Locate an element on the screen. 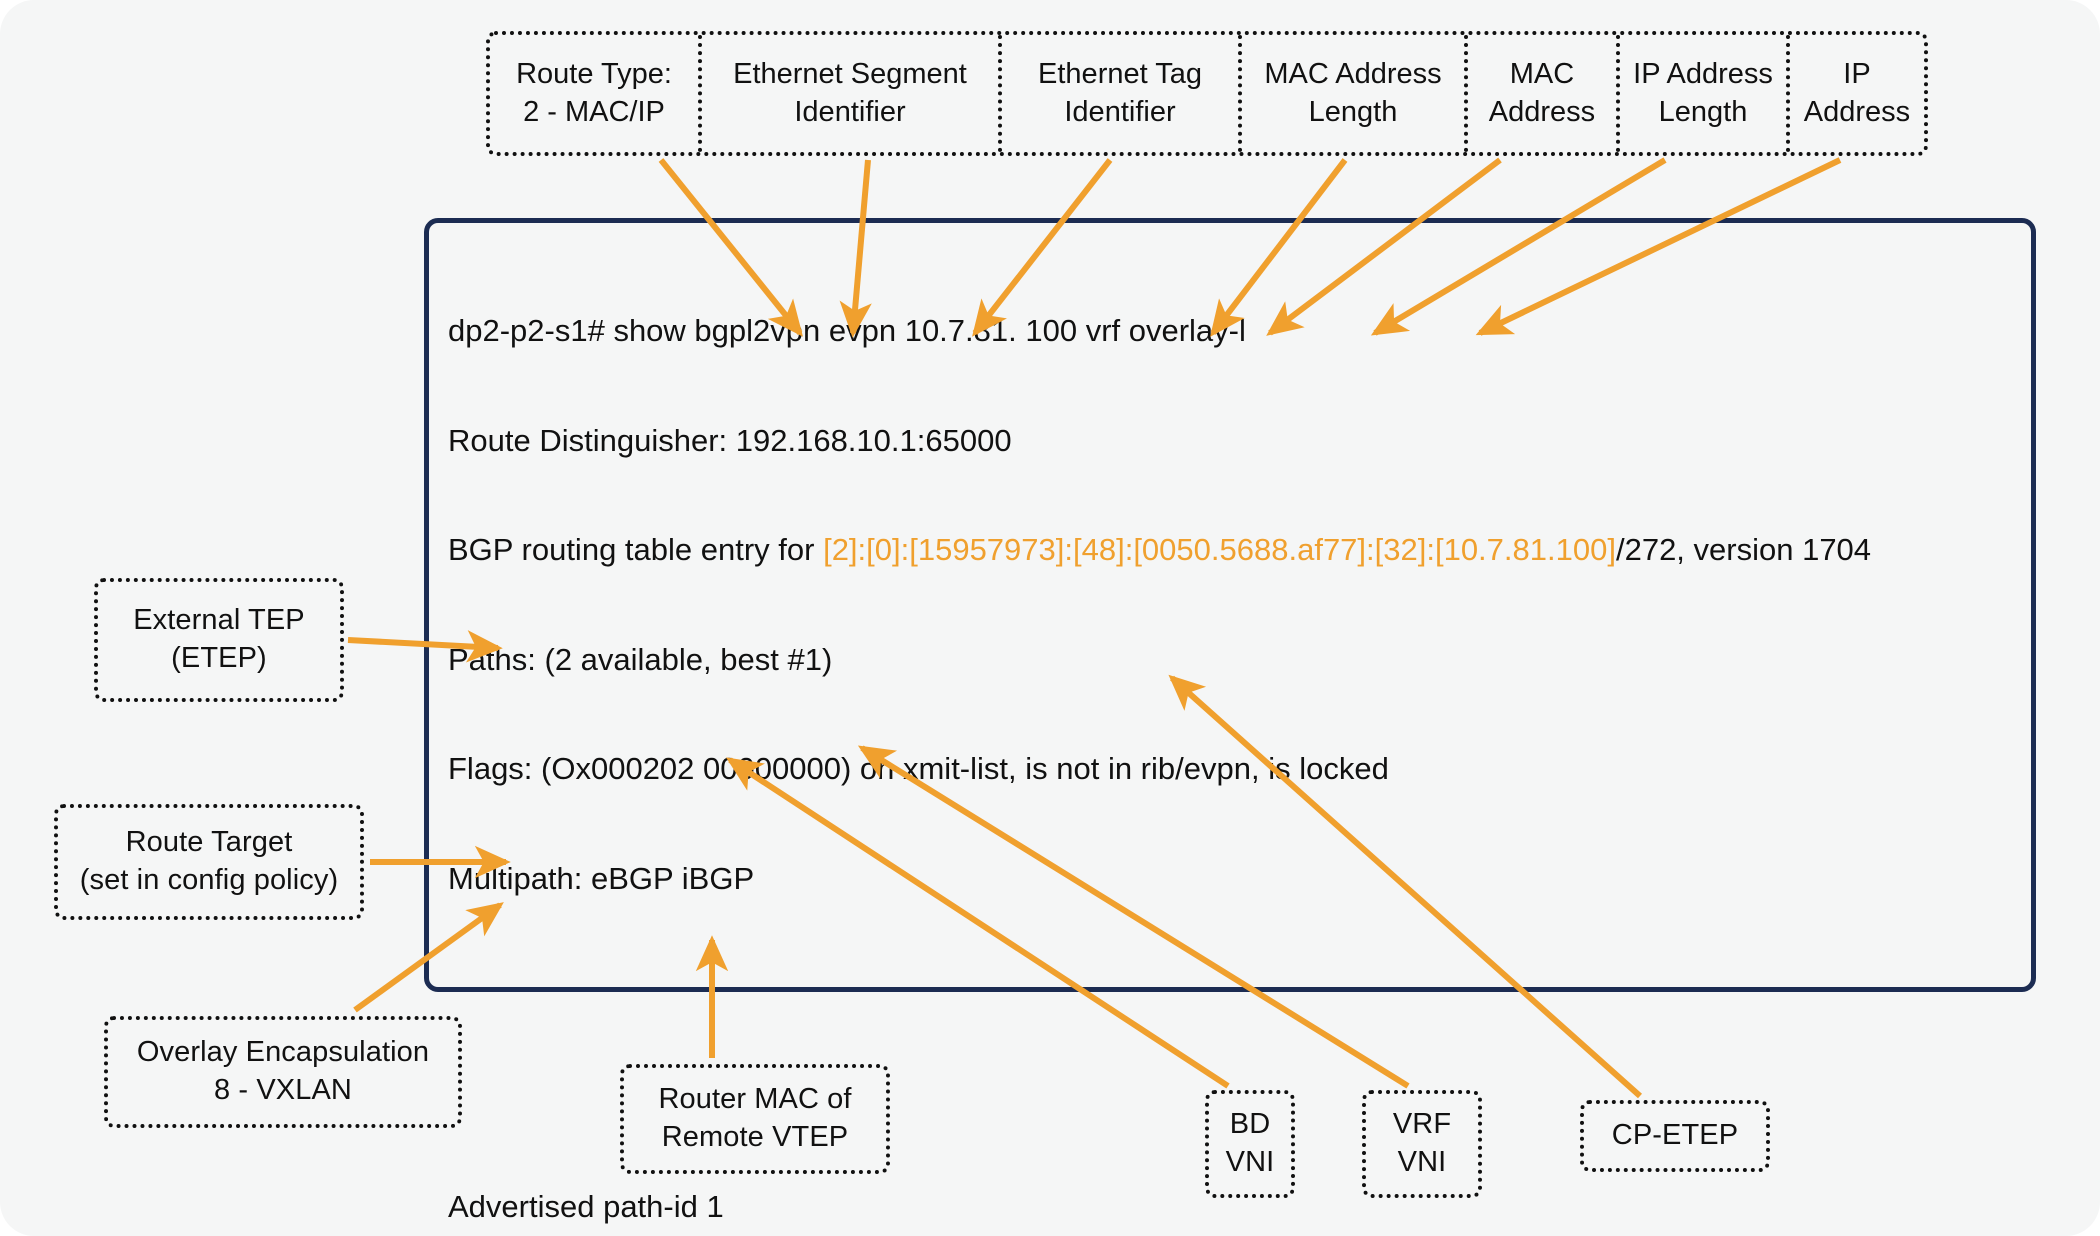 This screenshot has width=2100, height=1236. header-box-ethernet-tag-identifier: Ethernet Tag Identifier is located at coordinates (1122, 93).